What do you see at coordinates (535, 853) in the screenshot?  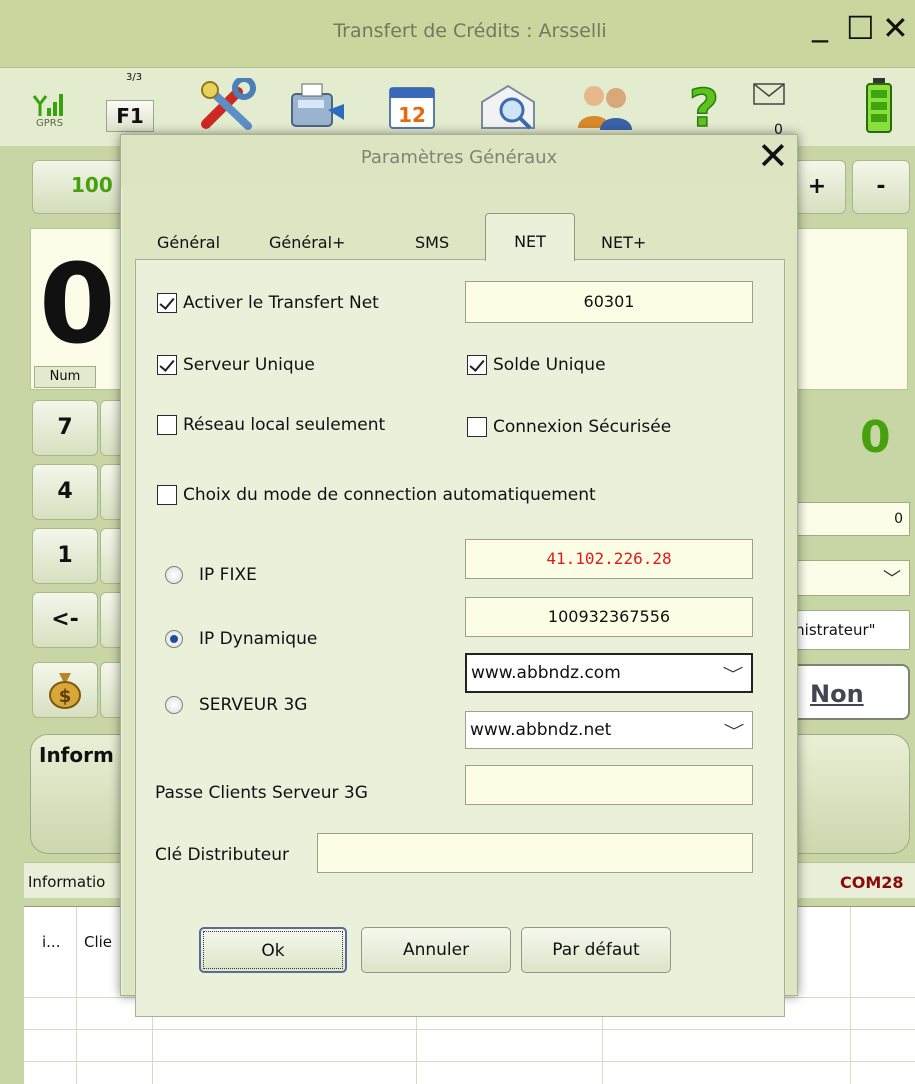 I see `cle-distributeur-field` at bounding box center [535, 853].